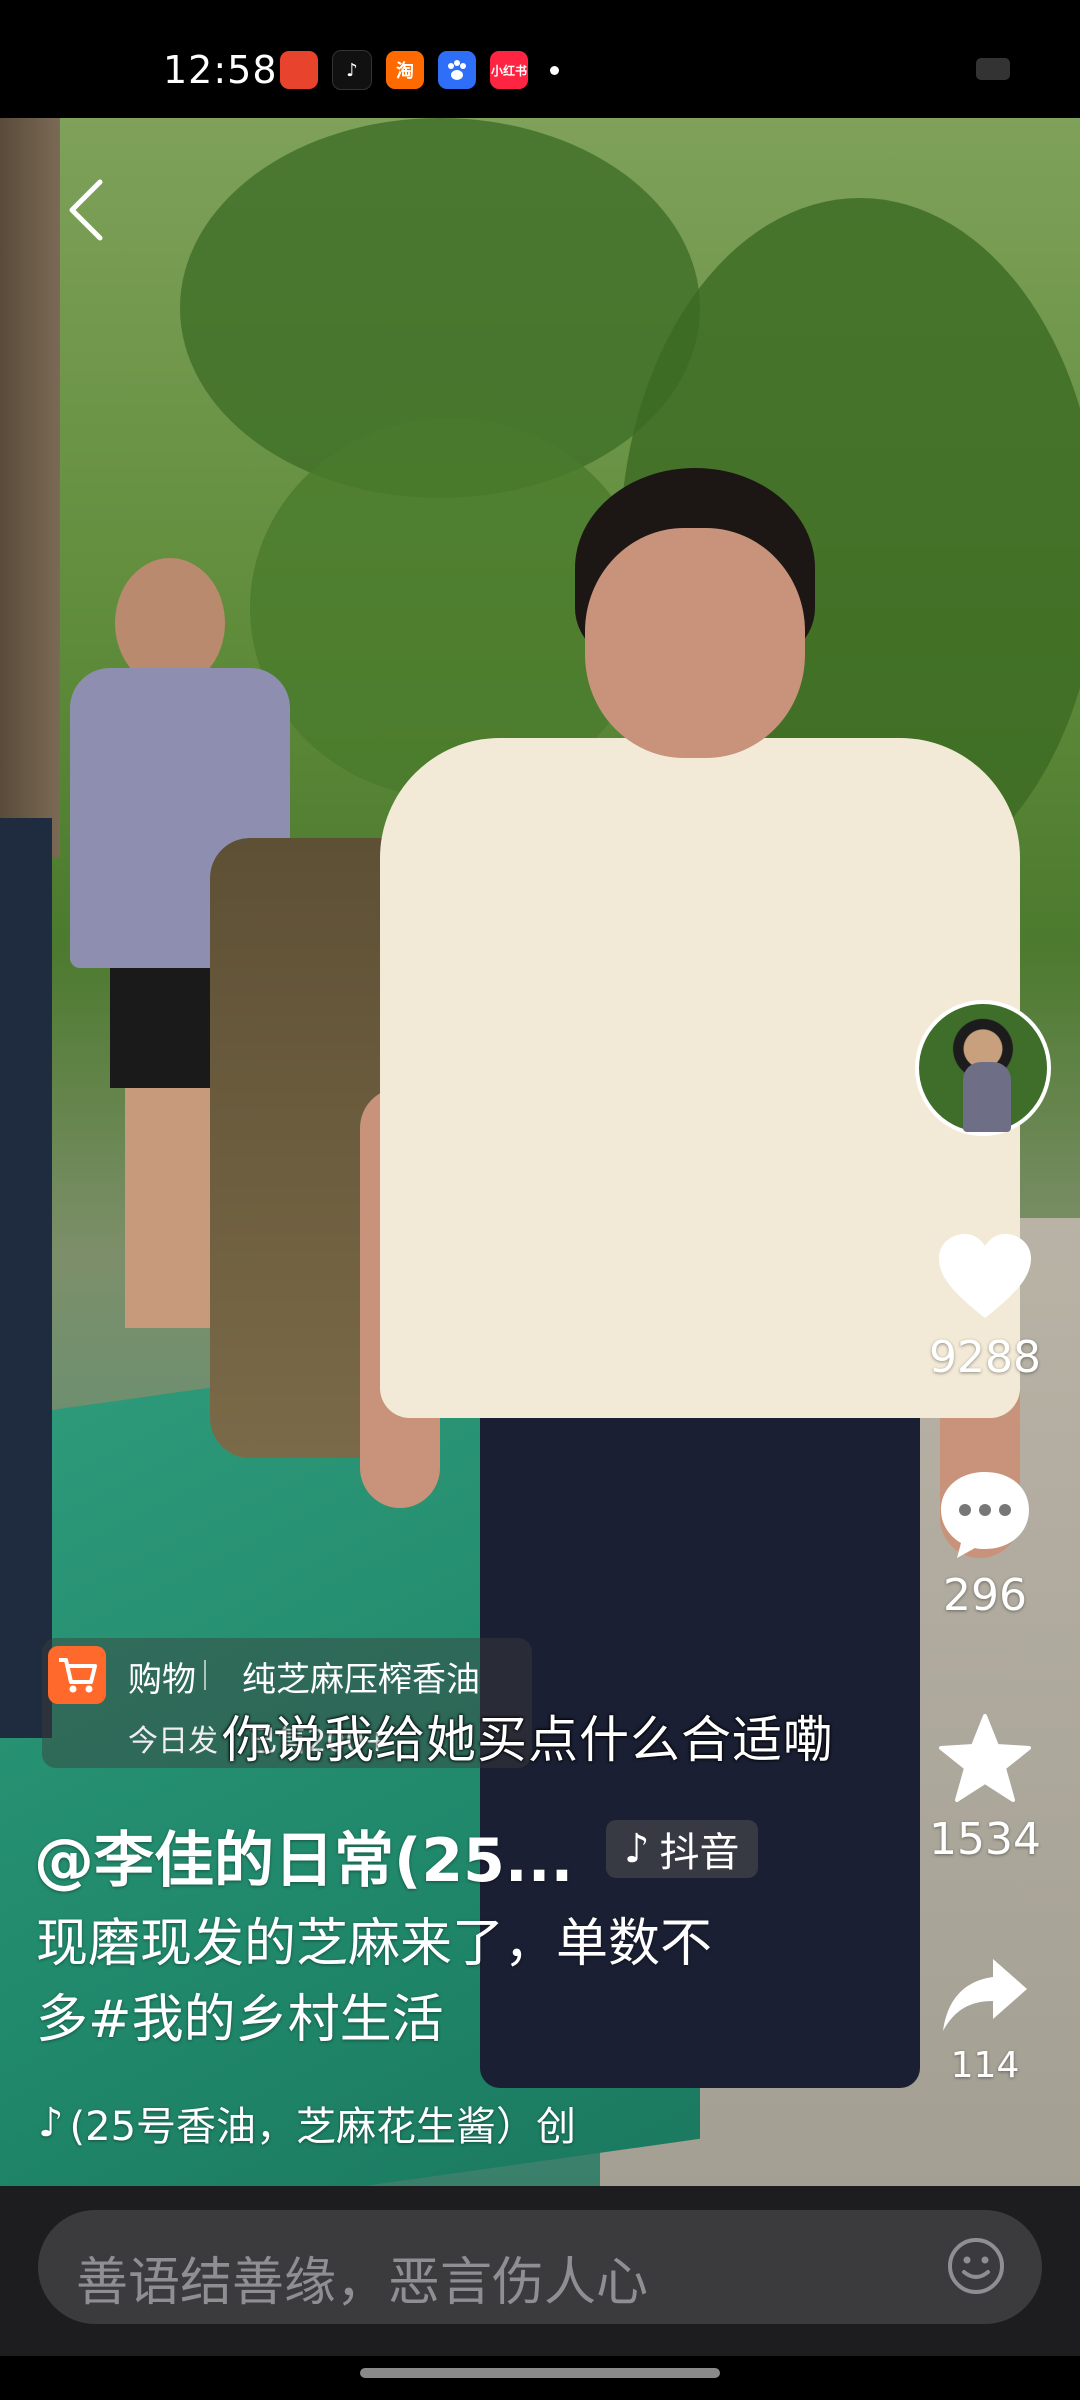  I want to click on favorite-button: 1534, so click(985, 1788).